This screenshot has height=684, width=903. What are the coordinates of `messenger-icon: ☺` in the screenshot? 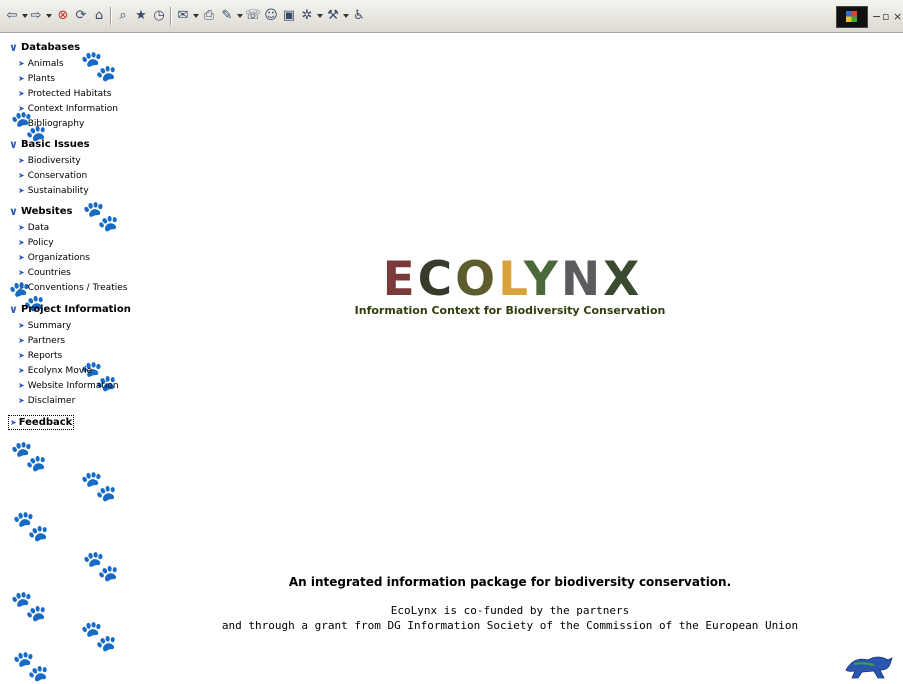 It's located at (271, 16).